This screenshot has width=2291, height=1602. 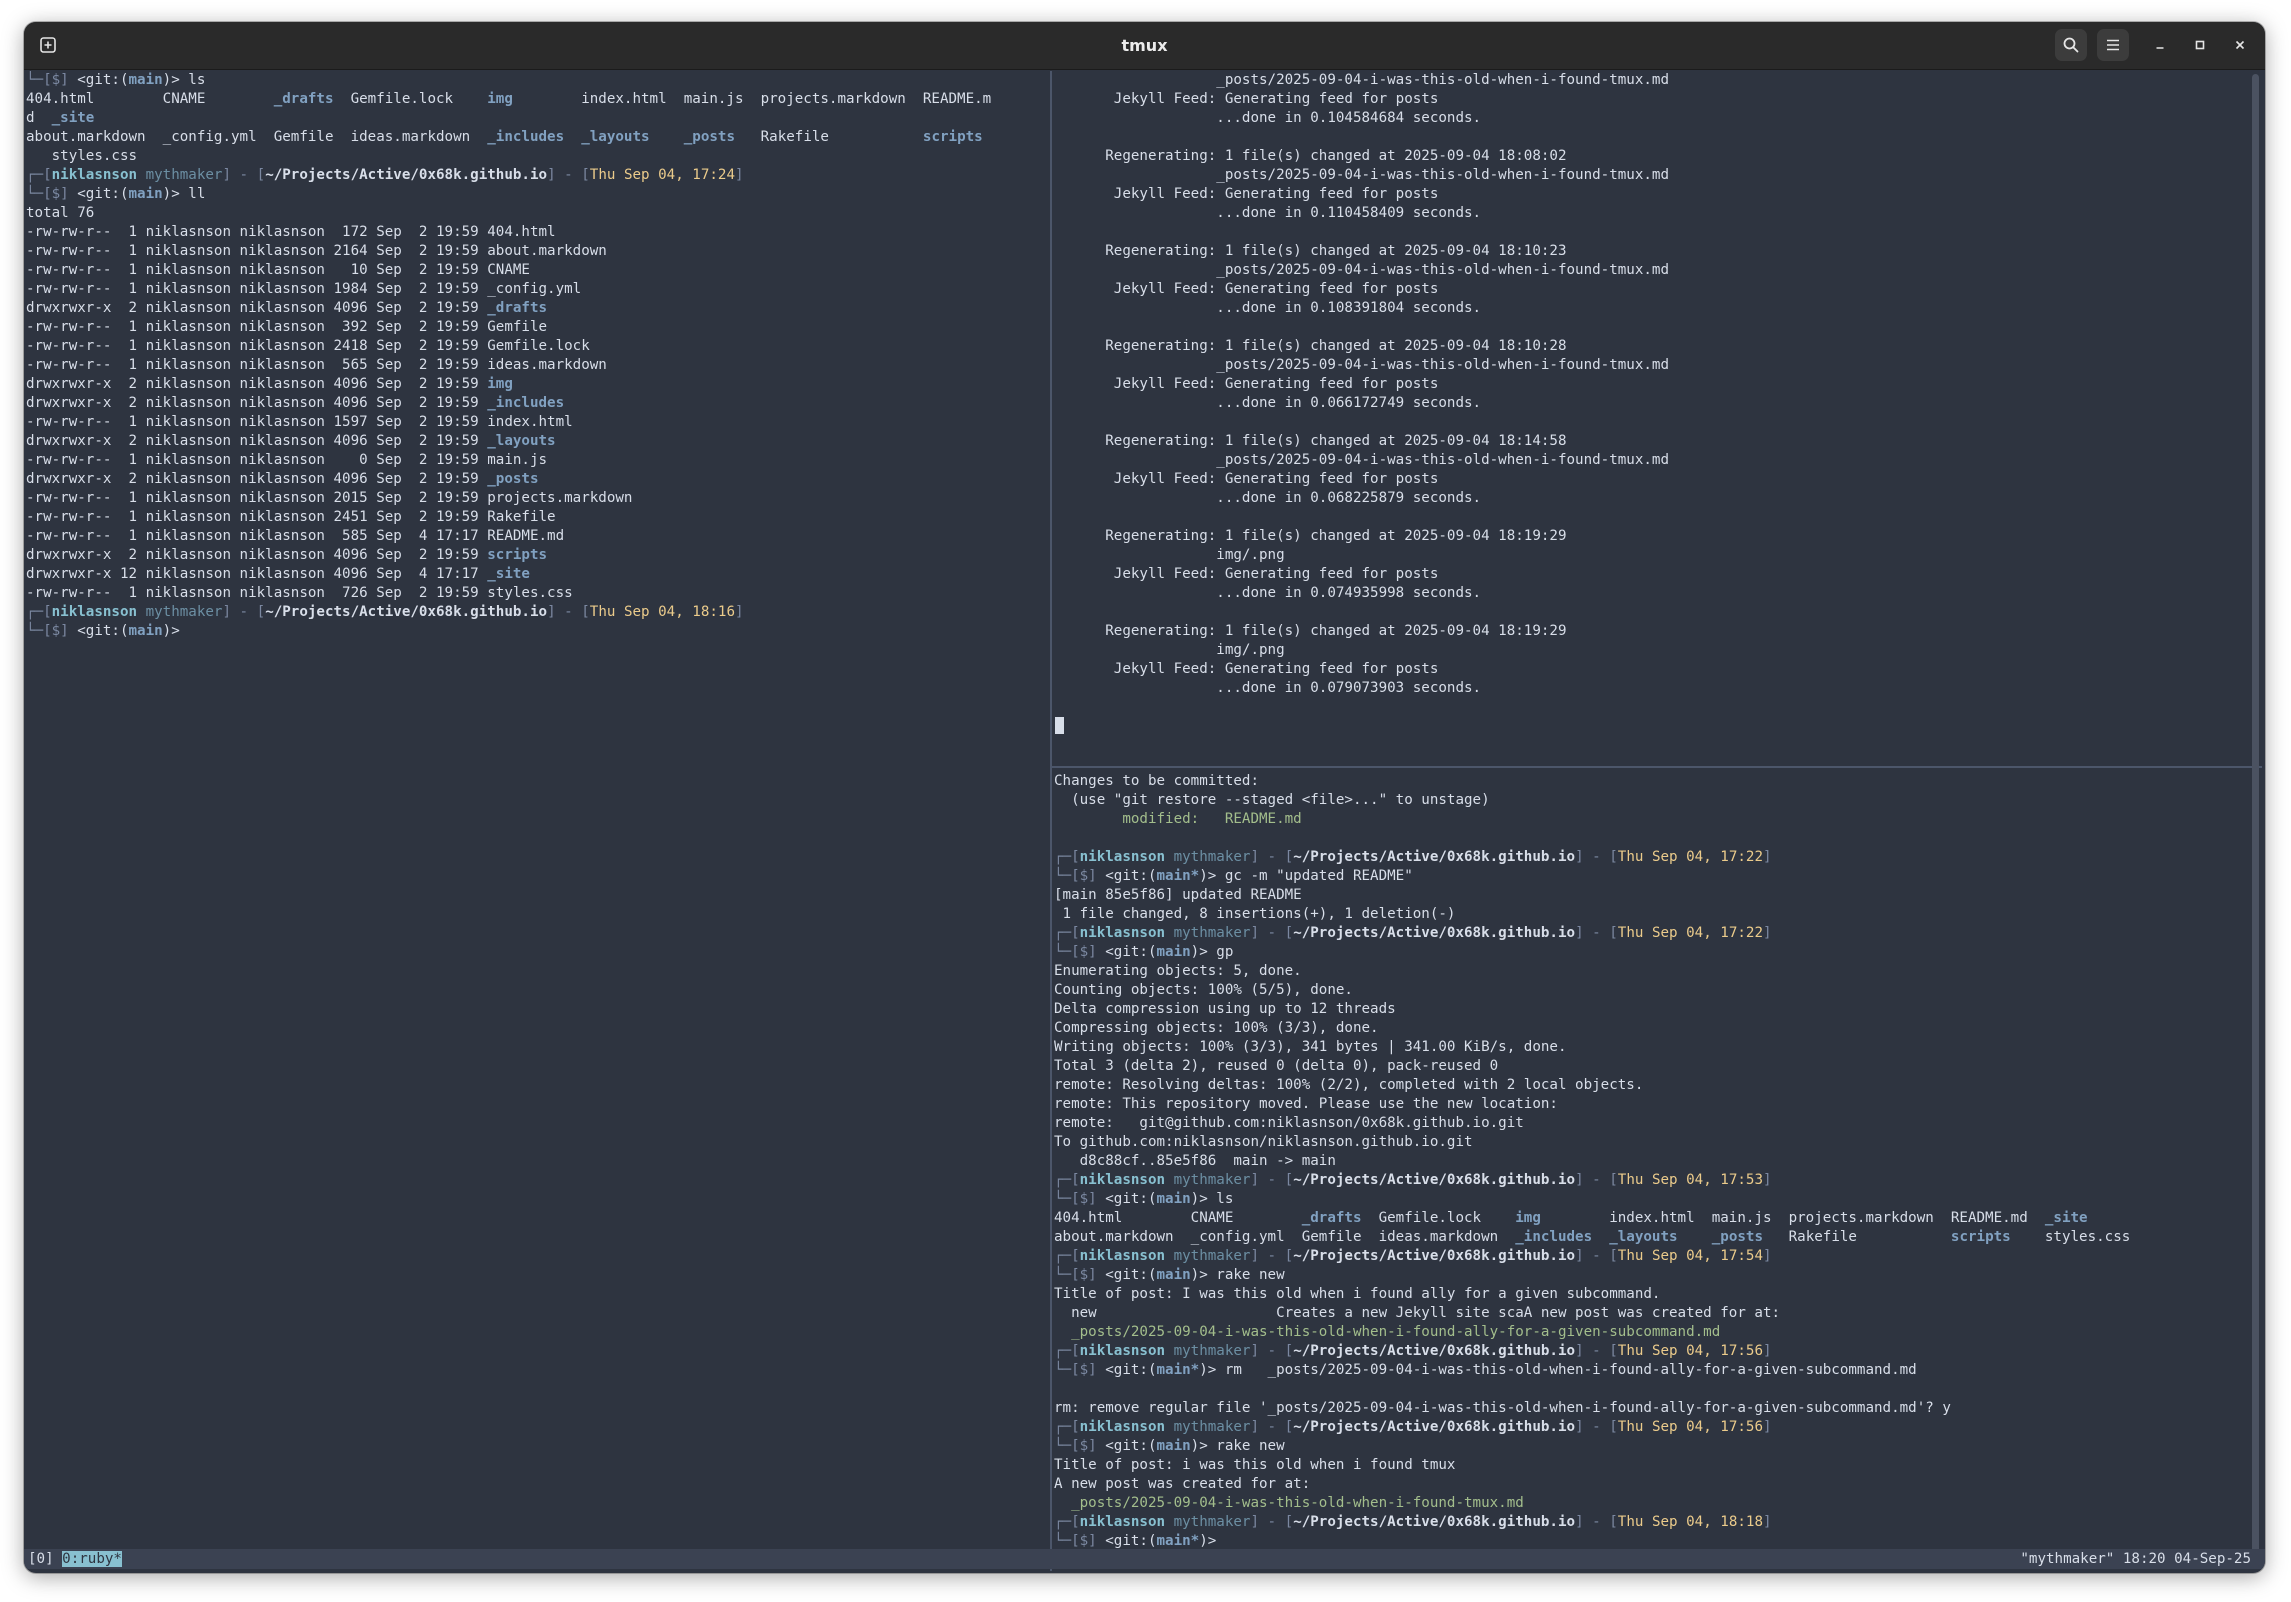 What do you see at coordinates (662, 175) in the screenshot?
I see `terminal-text: Thu Sep 04, 17:24` at bounding box center [662, 175].